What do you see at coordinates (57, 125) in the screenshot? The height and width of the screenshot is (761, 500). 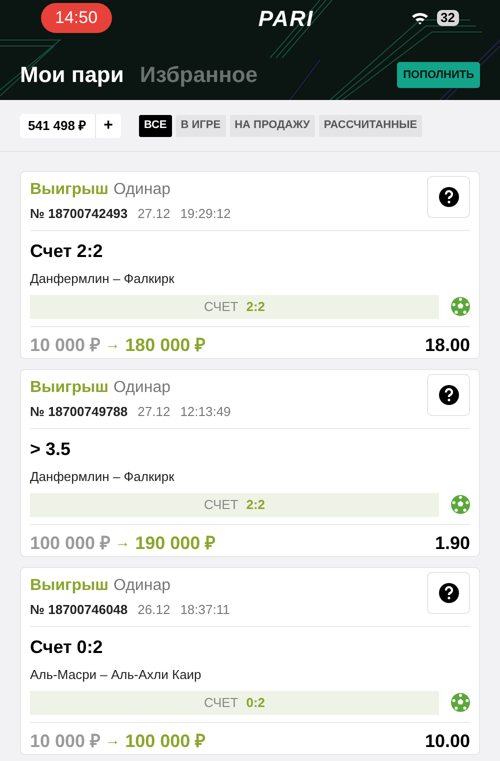 I see `balance-amount: 541 498 ₽` at bounding box center [57, 125].